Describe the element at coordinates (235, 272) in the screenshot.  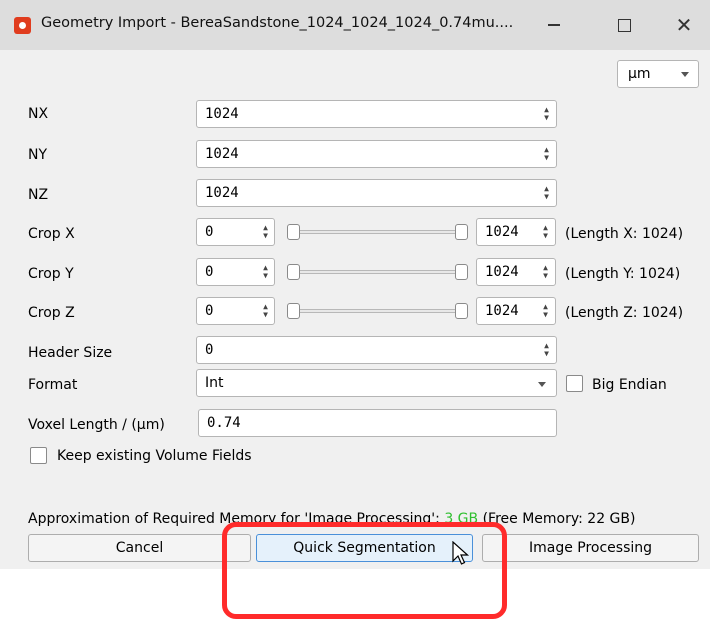
I see `crop-y-start-field: 0 ▲ ▼` at that location.